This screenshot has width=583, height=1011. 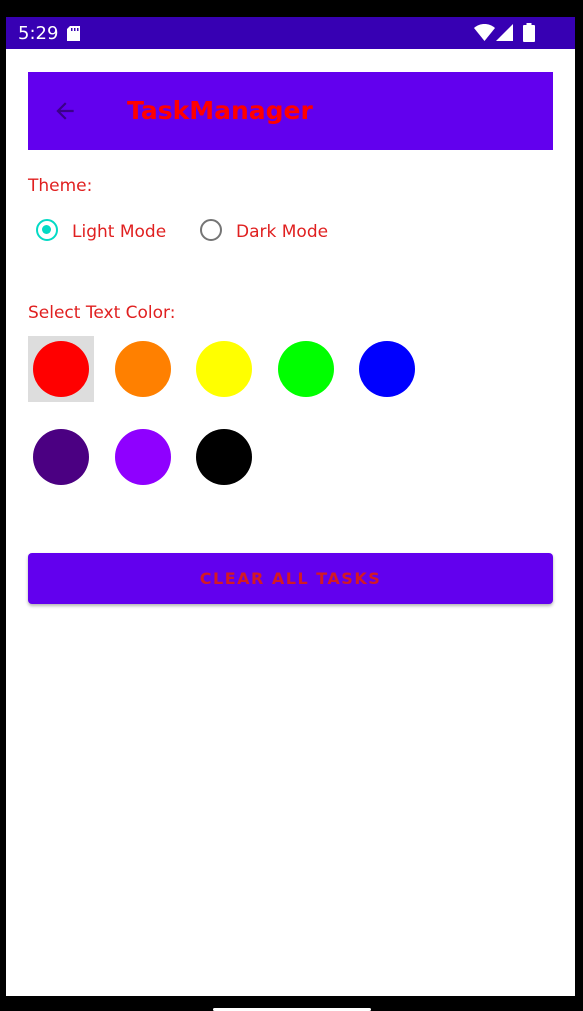 What do you see at coordinates (38, 33) in the screenshot?
I see `status-time: 5:29` at bounding box center [38, 33].